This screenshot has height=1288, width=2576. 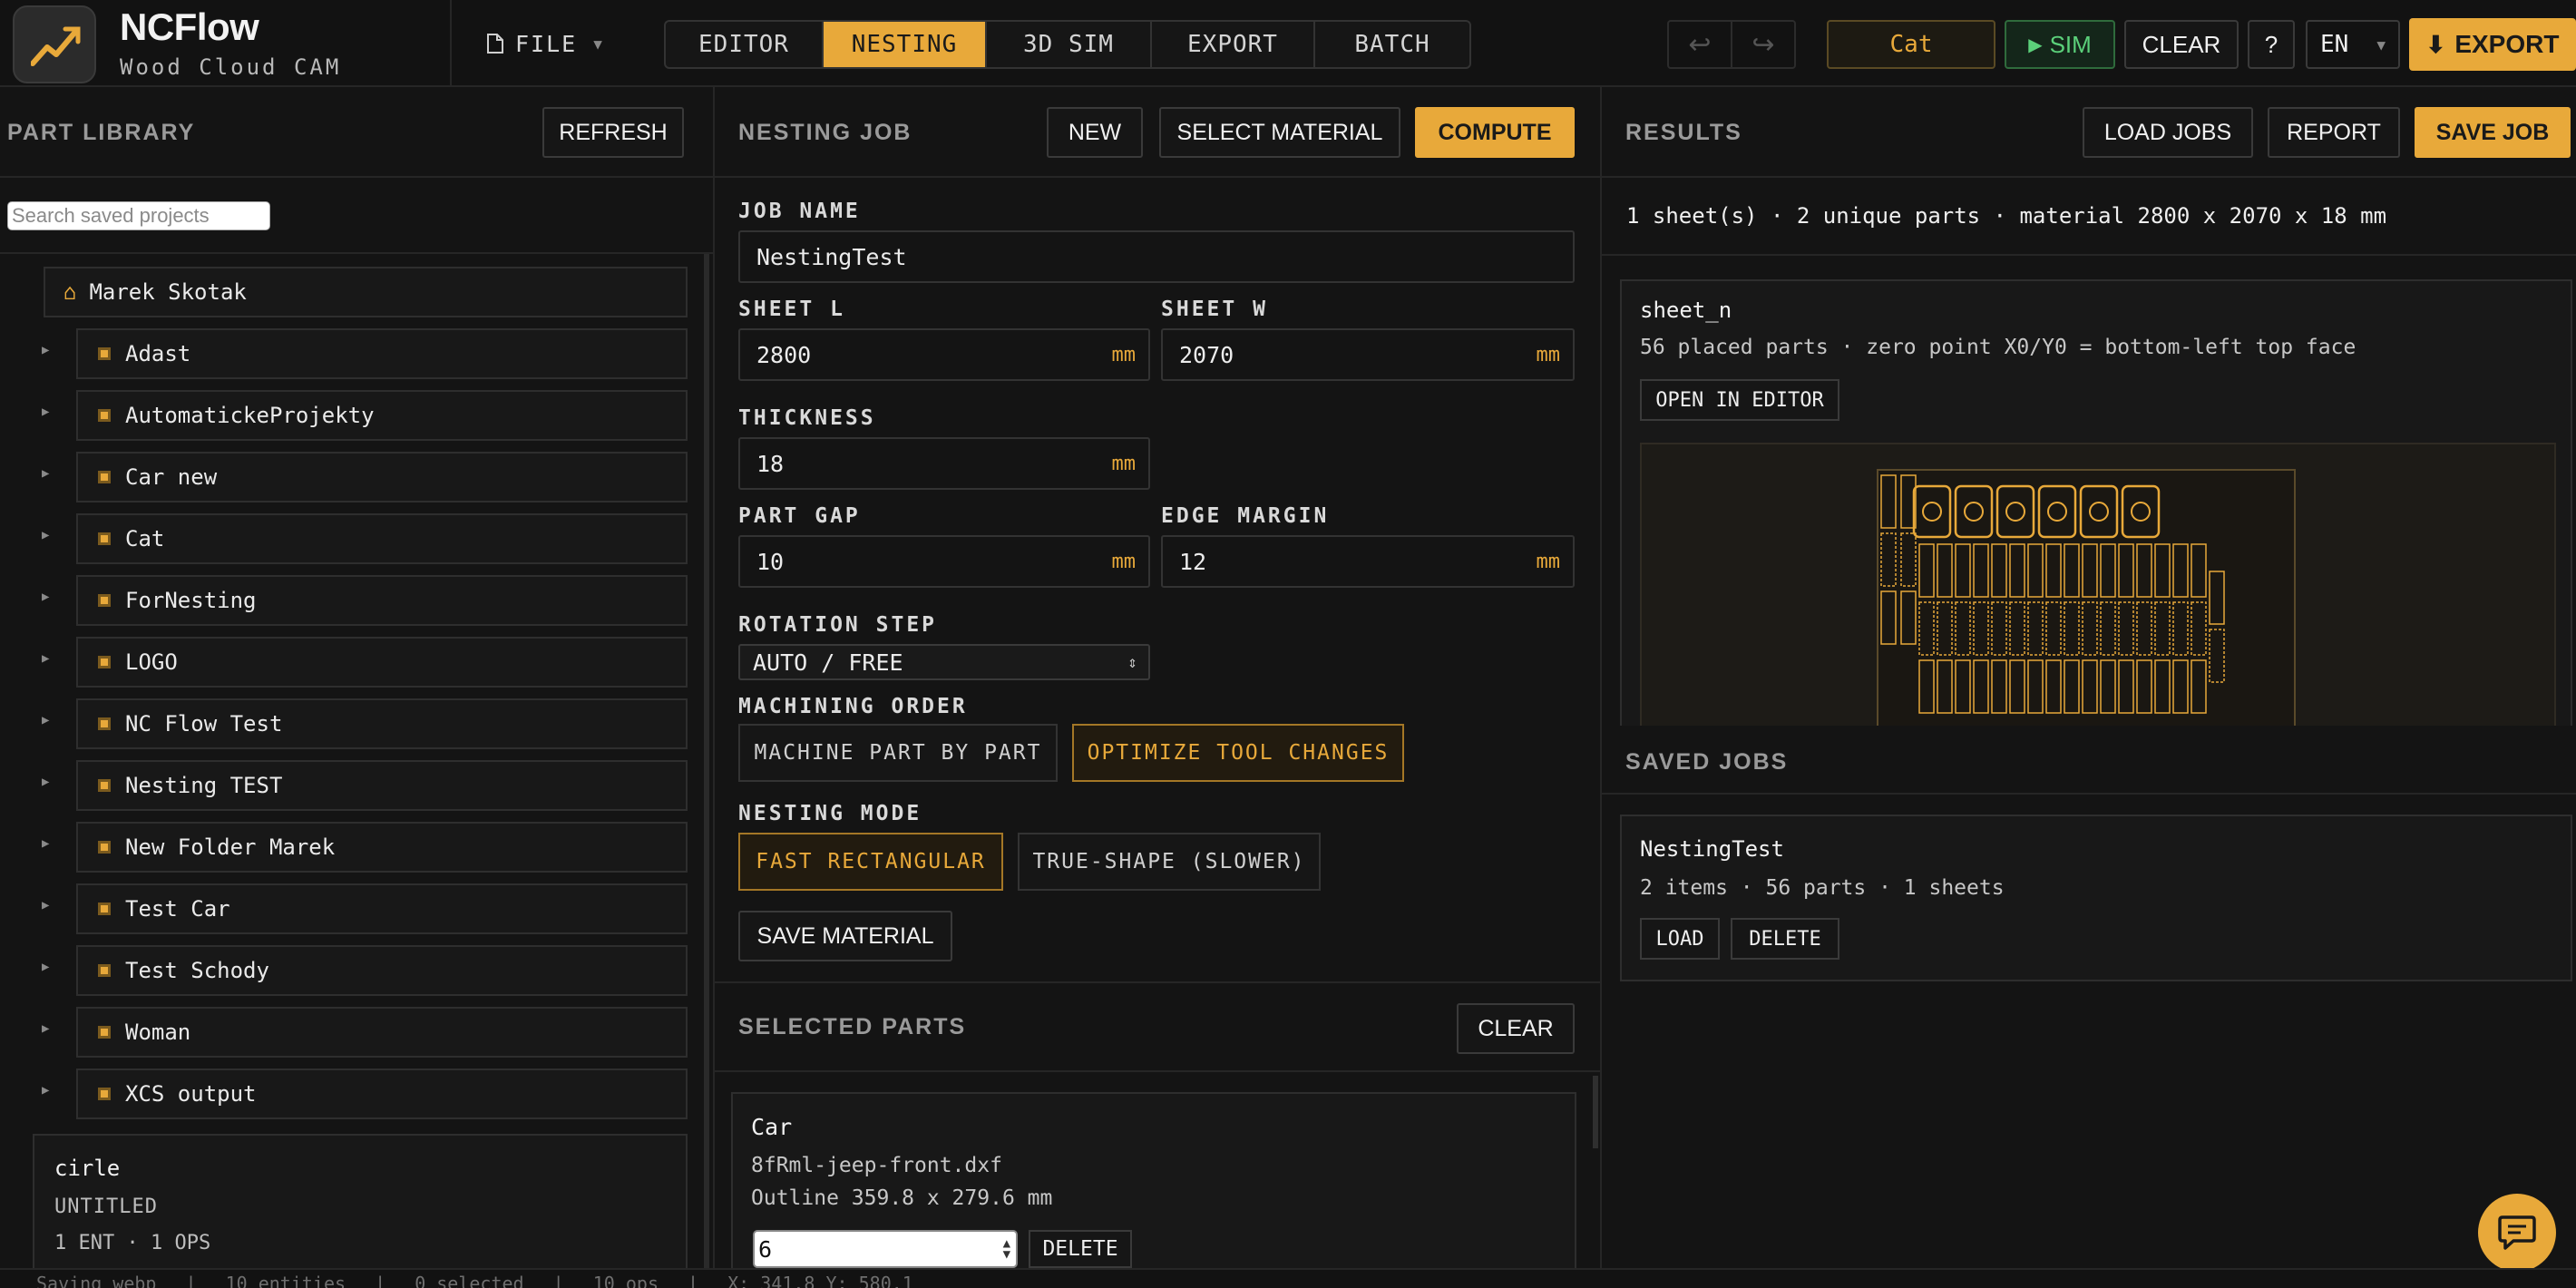 I want to click on part-outline: Outline 359.8 x 279.6 mm, so click(x=902, y=1198).